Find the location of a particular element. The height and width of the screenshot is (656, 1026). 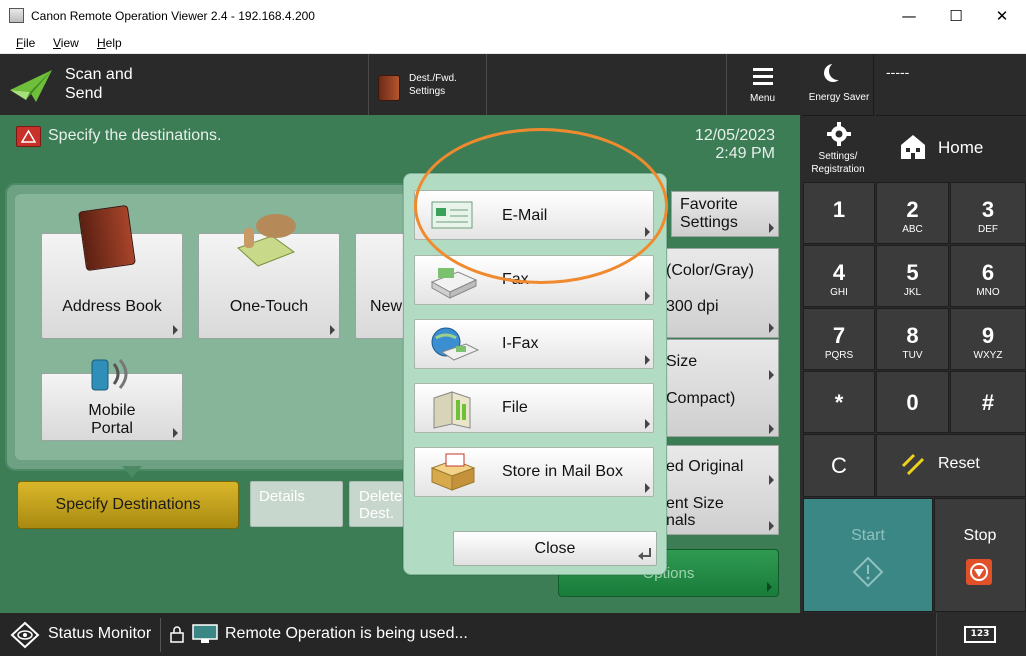

moon-icon is located at coordinates (838, 71).